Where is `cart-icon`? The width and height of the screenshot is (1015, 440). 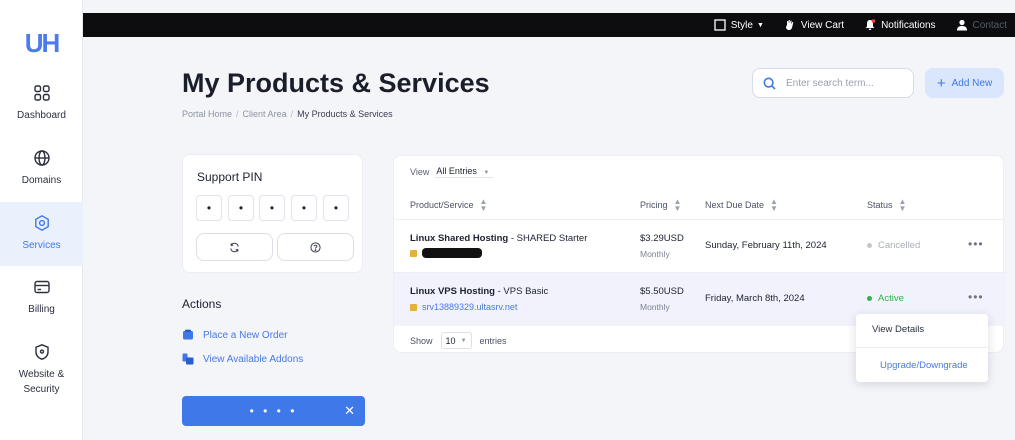
cart-icon is located at coordinates (188, 334).